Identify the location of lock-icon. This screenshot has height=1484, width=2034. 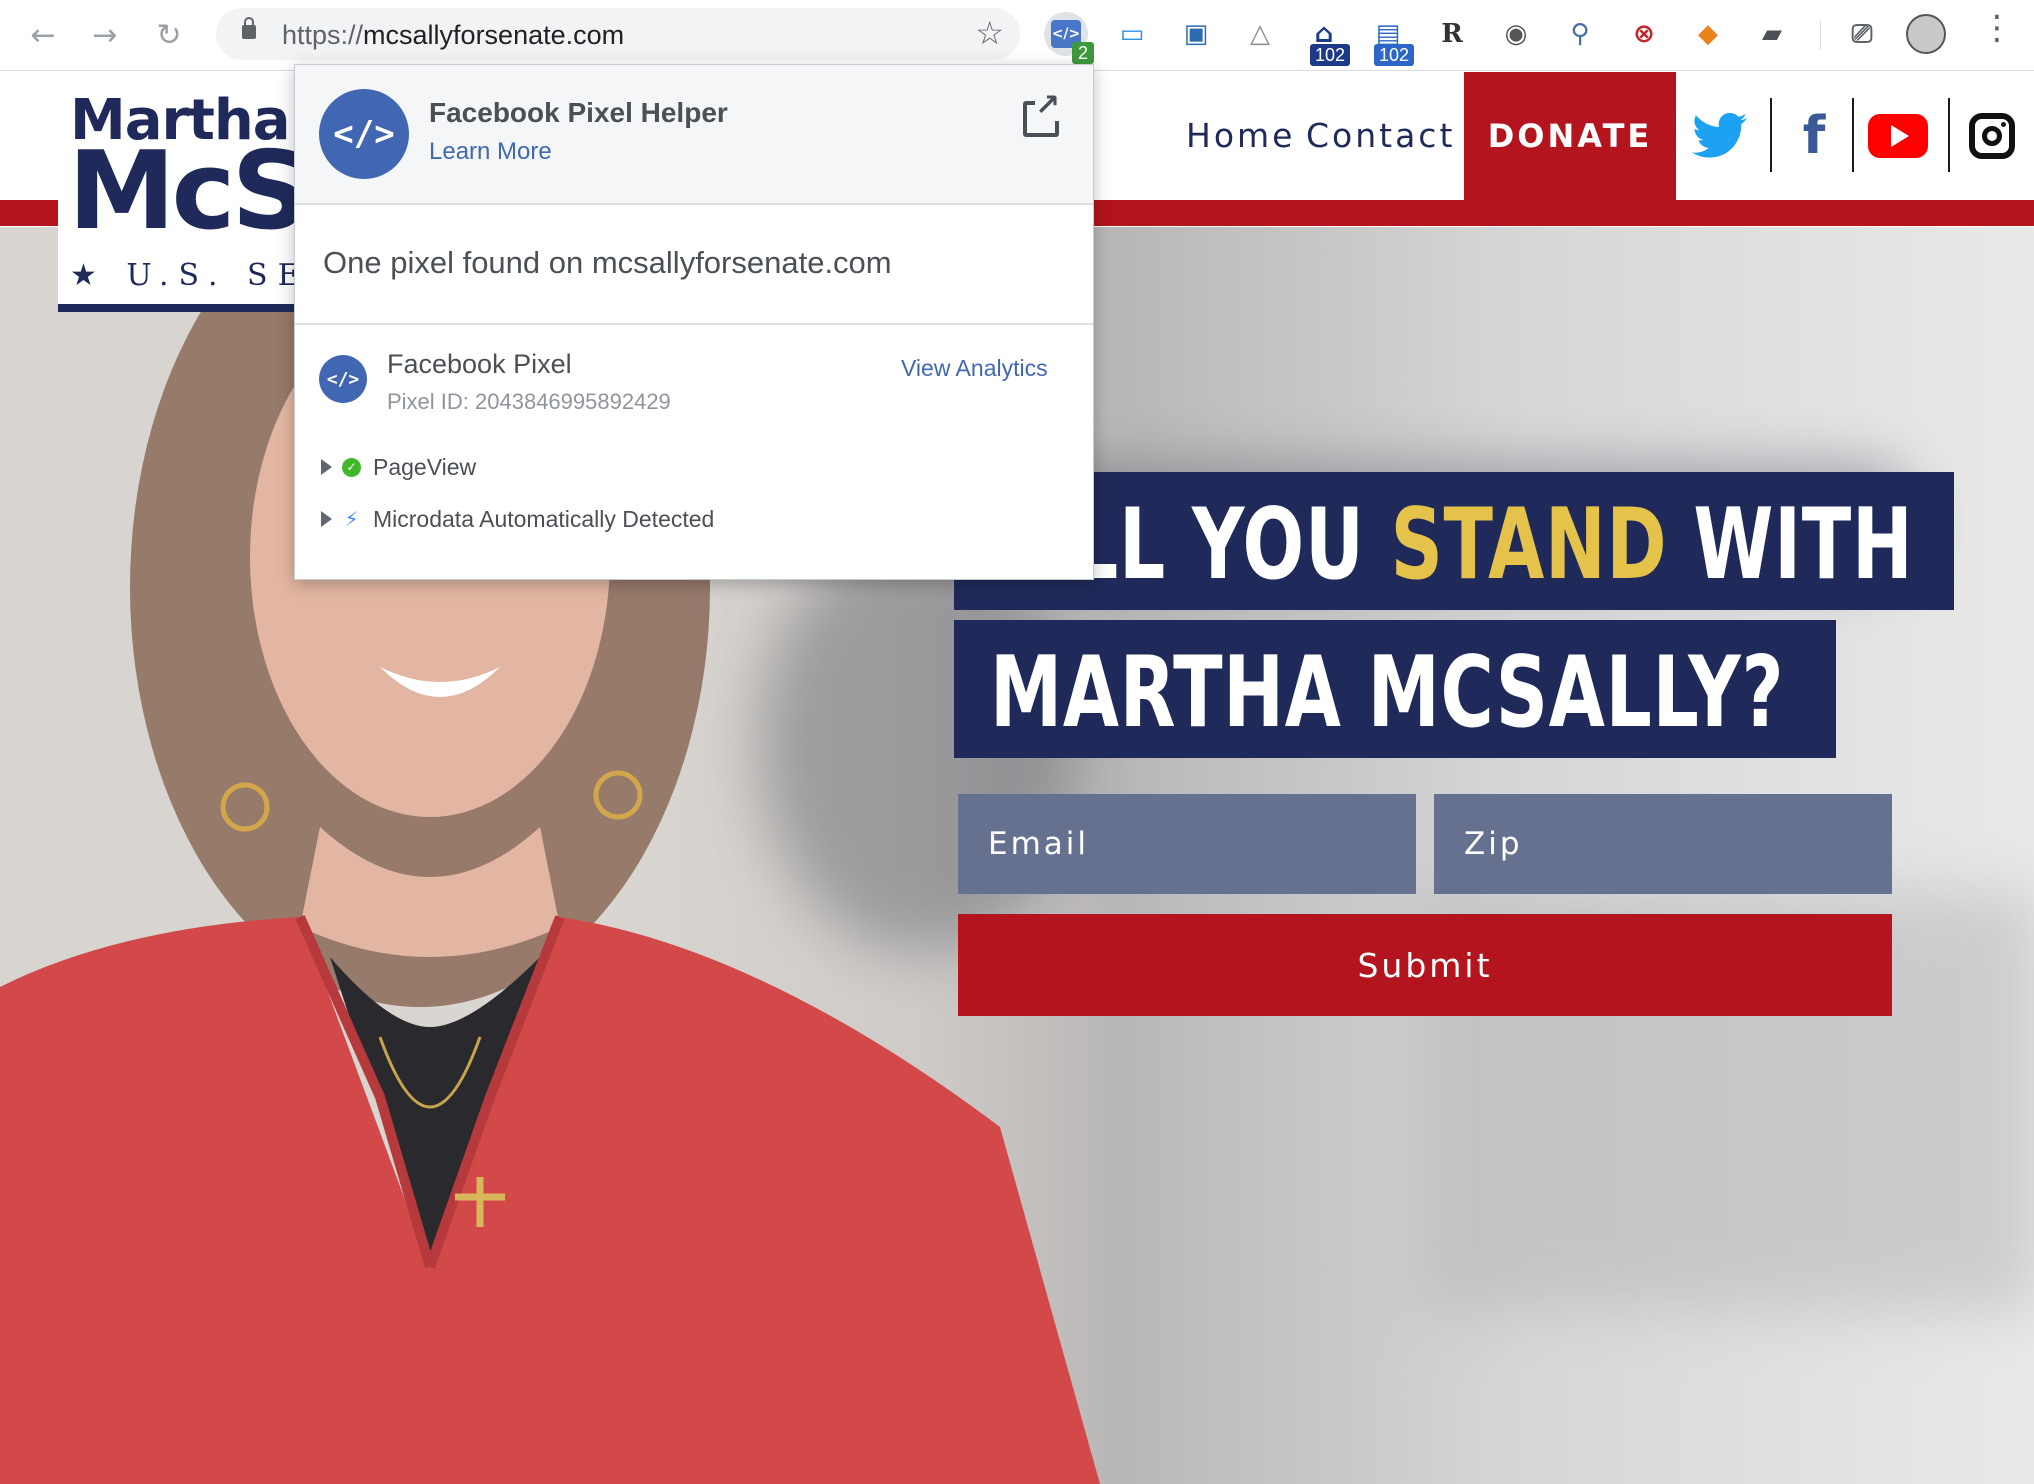
(249, 28).